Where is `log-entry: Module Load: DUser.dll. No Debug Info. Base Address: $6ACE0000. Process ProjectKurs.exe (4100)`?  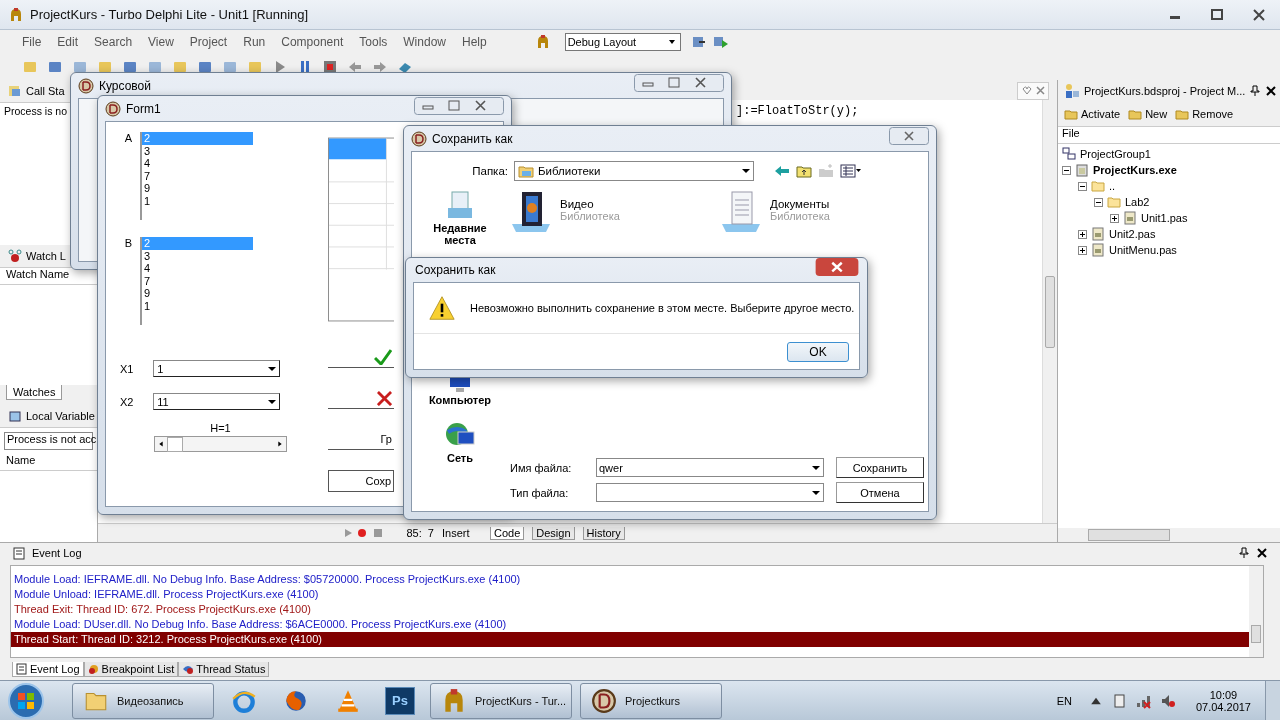
log-entry: Module Load: DUser.dll. No Debug Info. Base Address: $6ACE0000. Process ProjectKurs.exe (4100) is located at coordinates (630, 624).